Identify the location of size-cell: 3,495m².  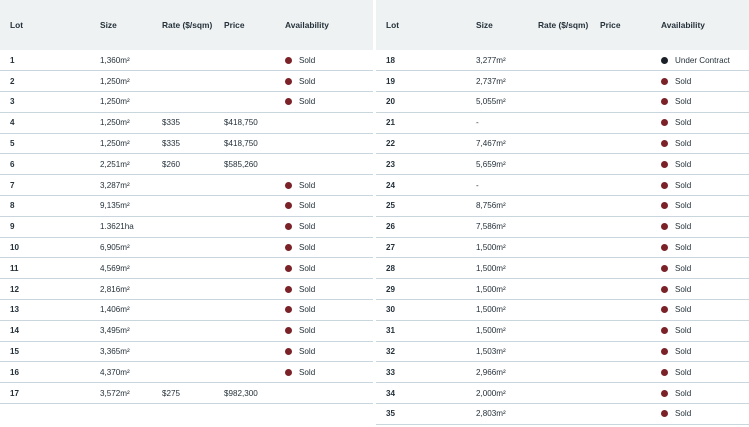
(115, 331).